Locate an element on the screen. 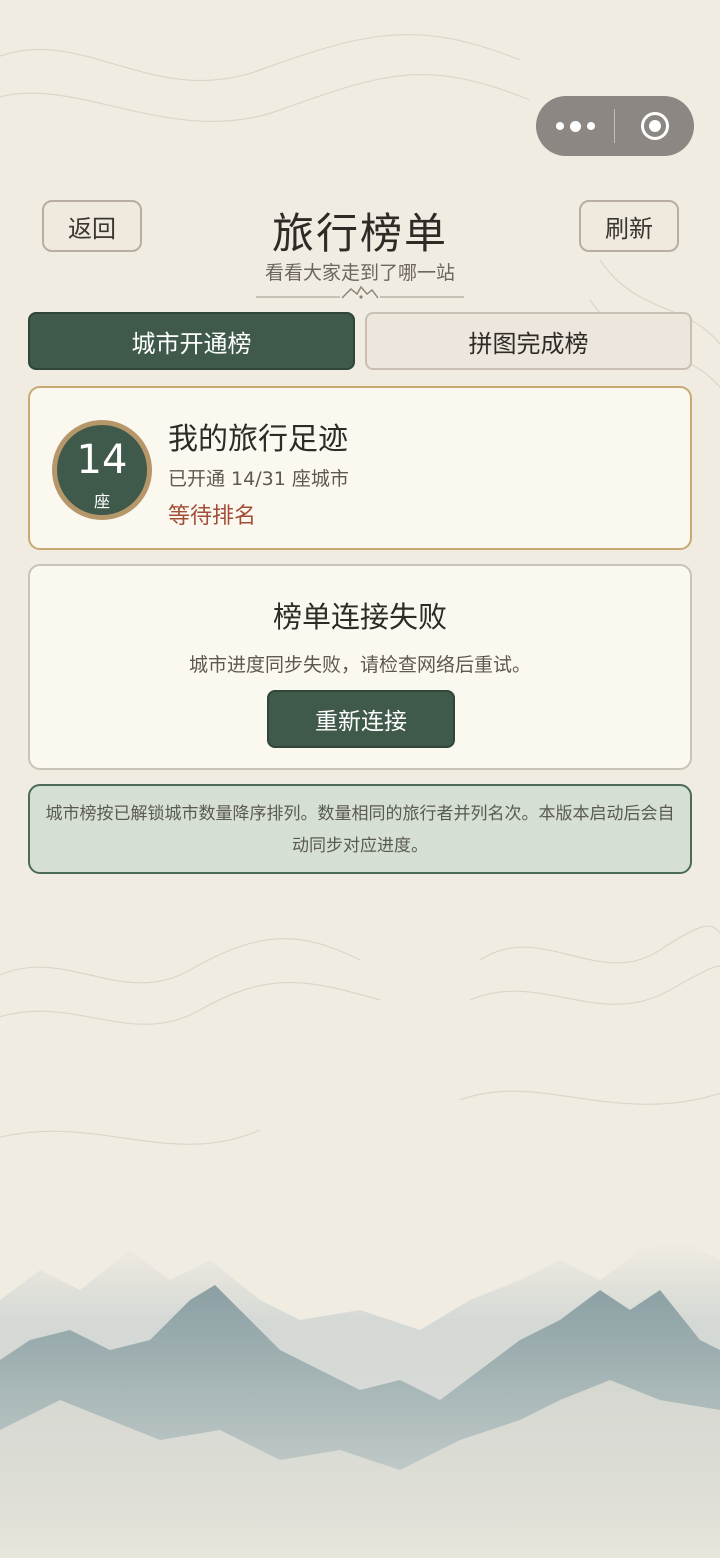 The width and height of the screenshot is (720, 1558). page-subtitle: 看看大家走到了哪一站 is located at coordinates (359, 273).